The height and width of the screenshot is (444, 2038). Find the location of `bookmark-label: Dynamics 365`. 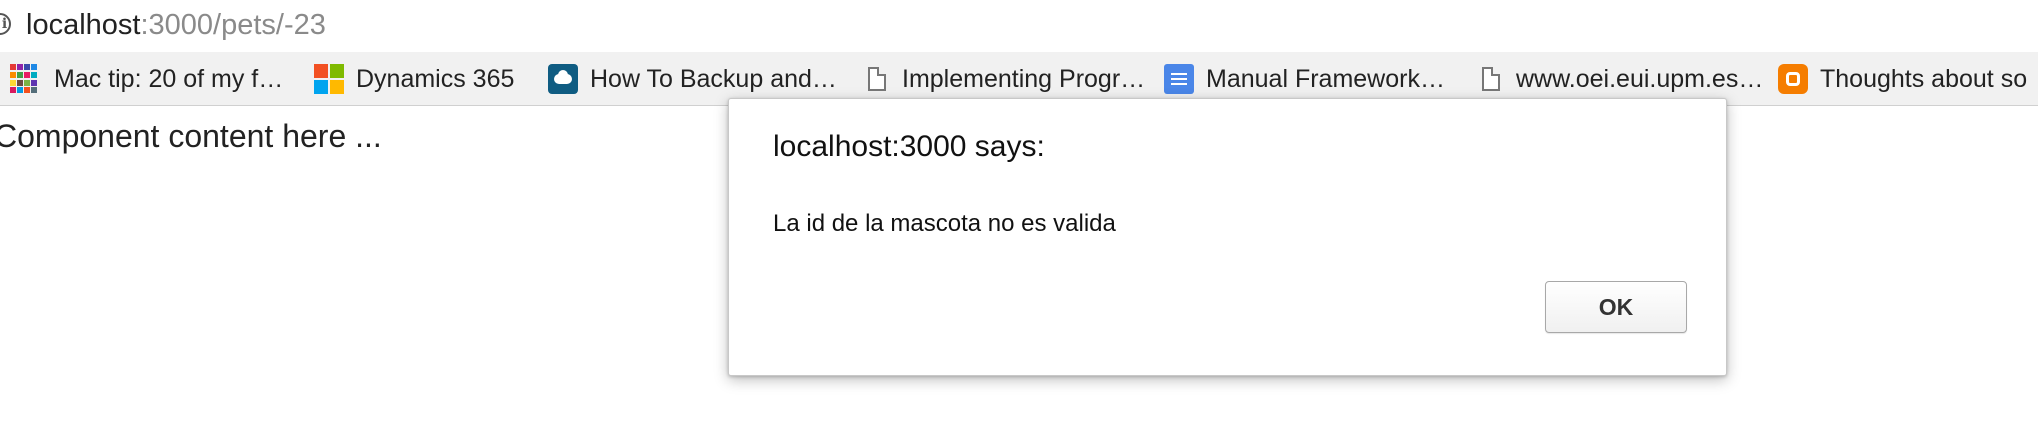

bookmark-label: Dynamics 365 is located at coordinates (435, 78).